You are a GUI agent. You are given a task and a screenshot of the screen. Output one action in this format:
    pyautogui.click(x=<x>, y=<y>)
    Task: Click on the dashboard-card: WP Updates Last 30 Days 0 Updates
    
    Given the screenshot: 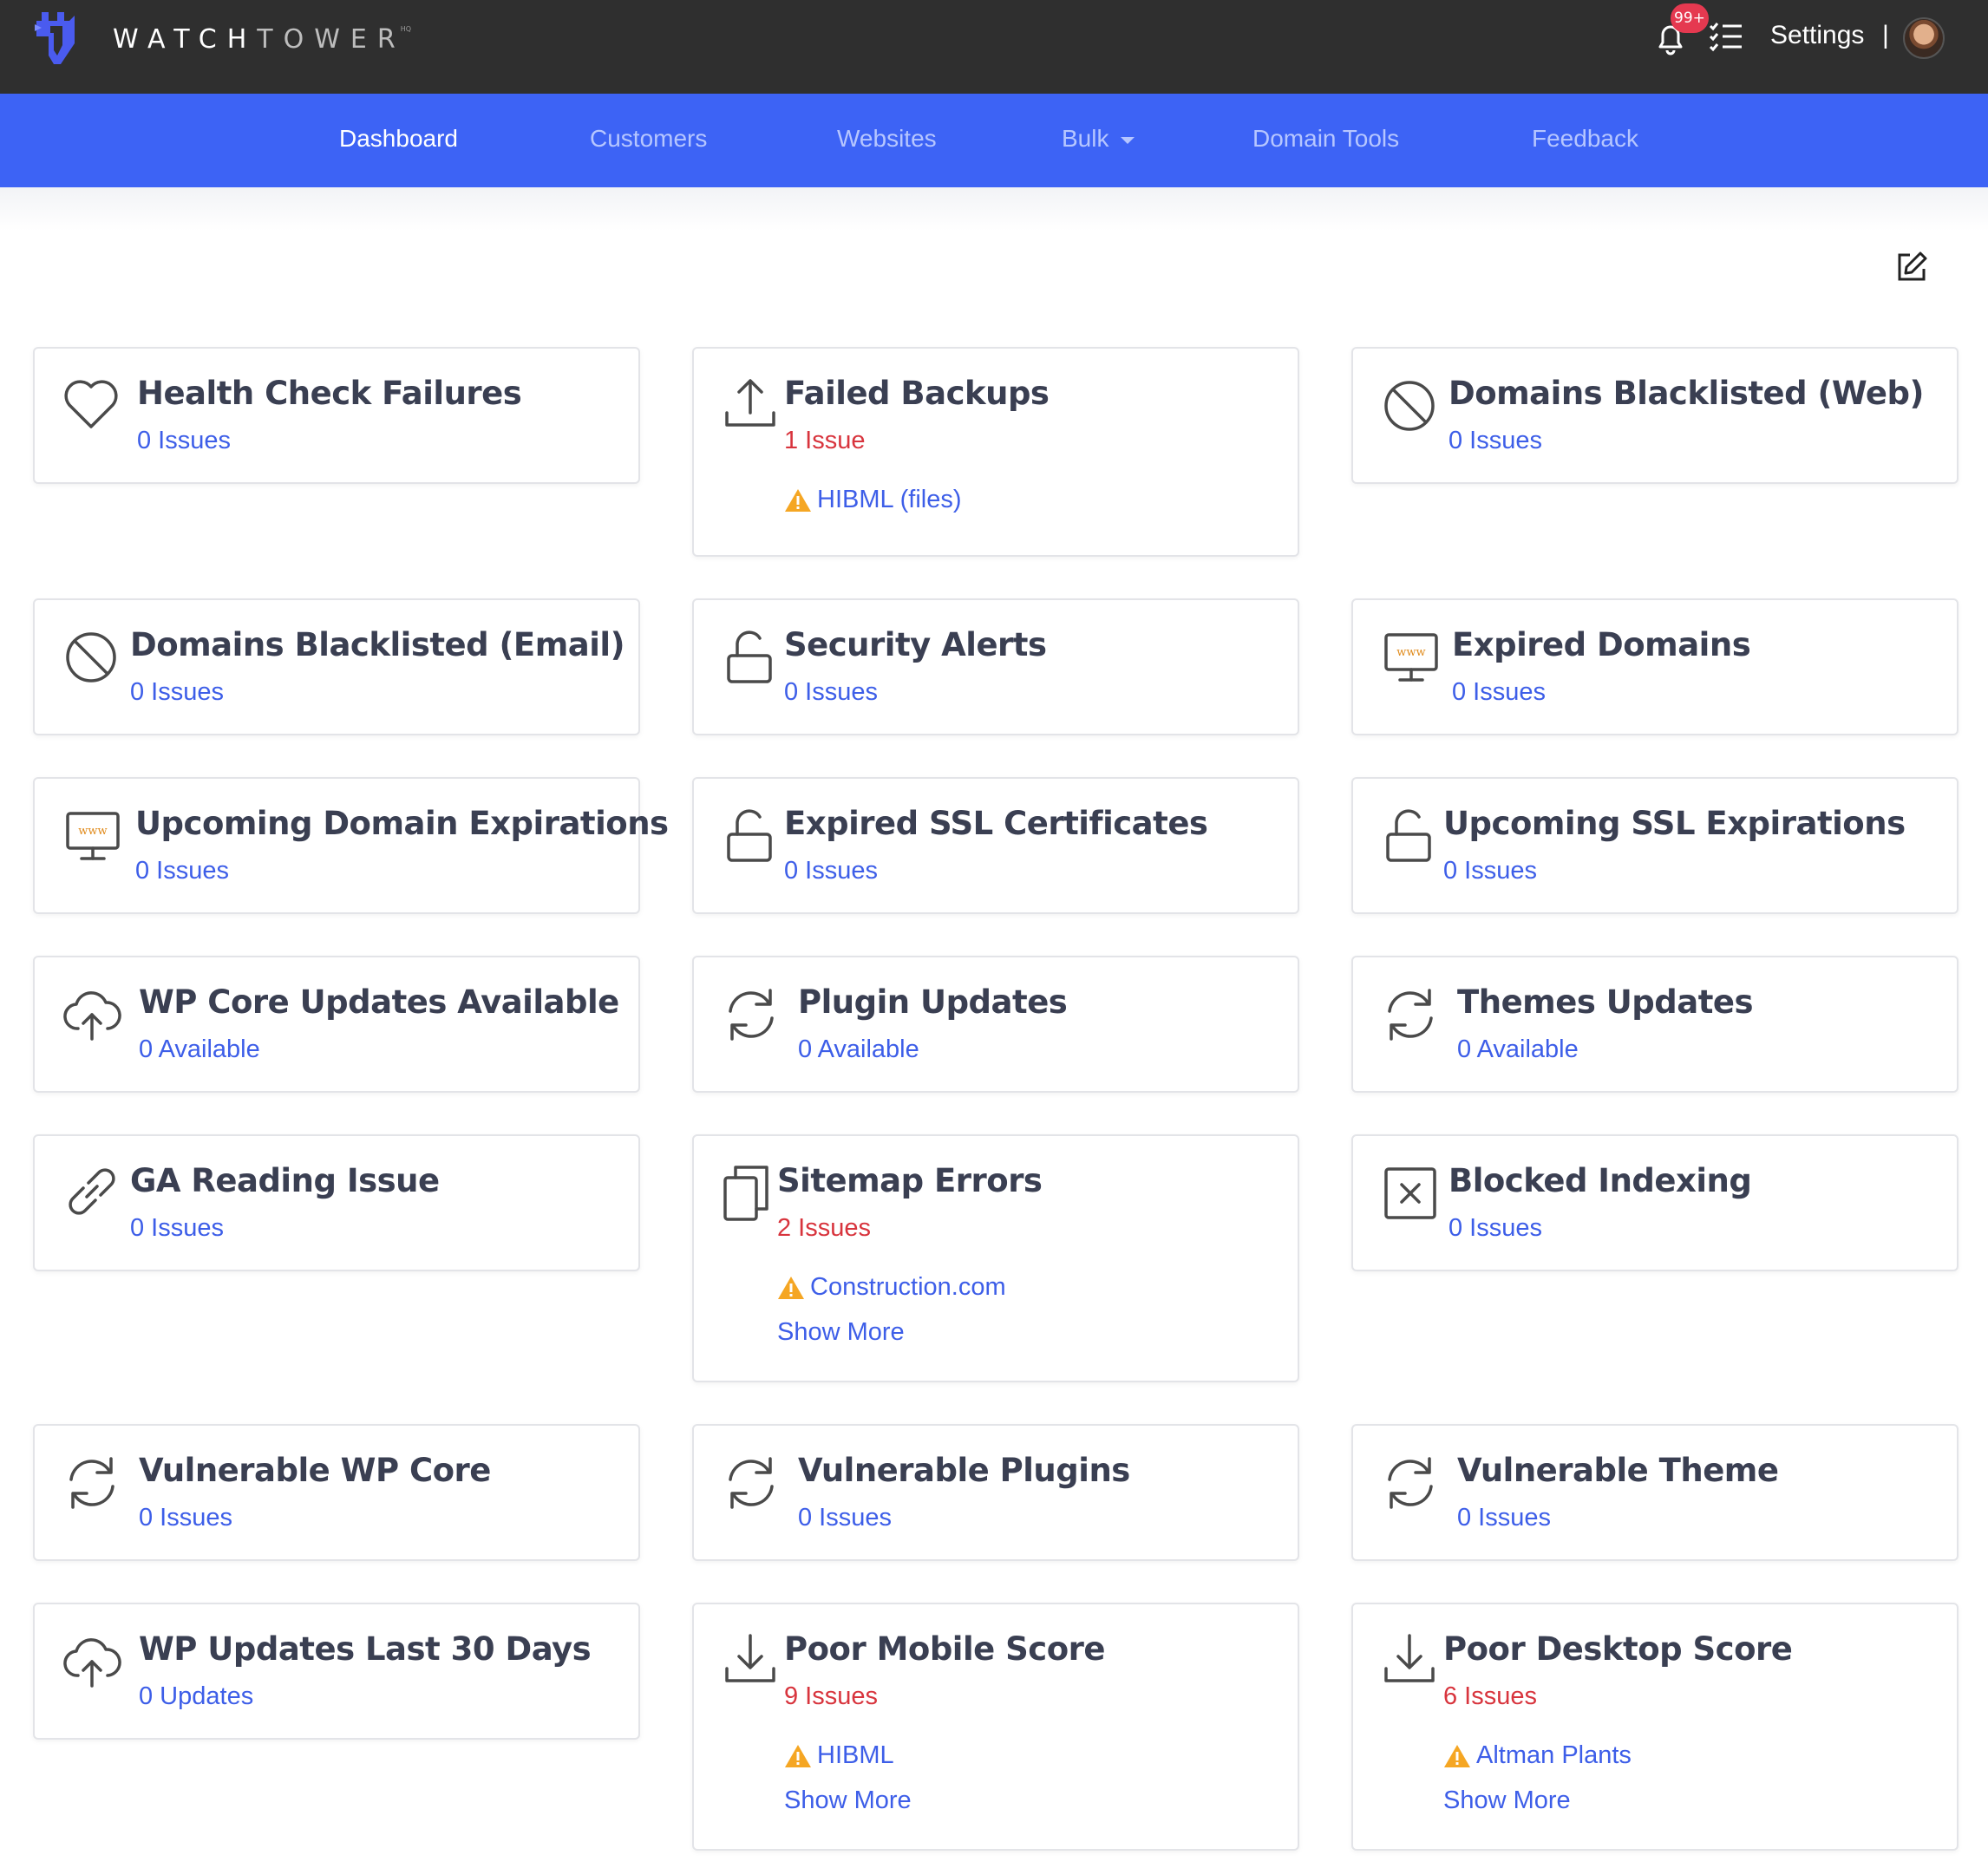 What is the action you would take?
    pyautogui.click(x=336, y=1672)
    